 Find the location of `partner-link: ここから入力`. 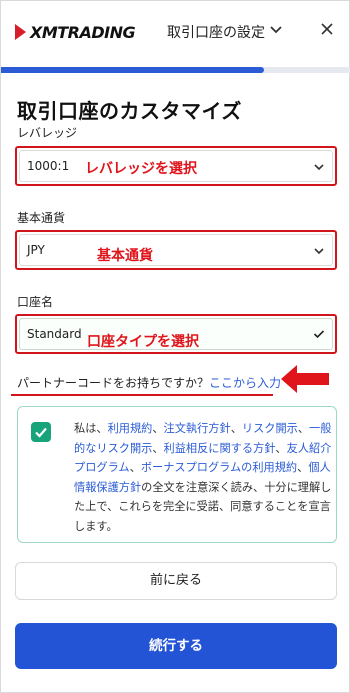

partner-link: ここから入力 is located at coordinates (245, 383).